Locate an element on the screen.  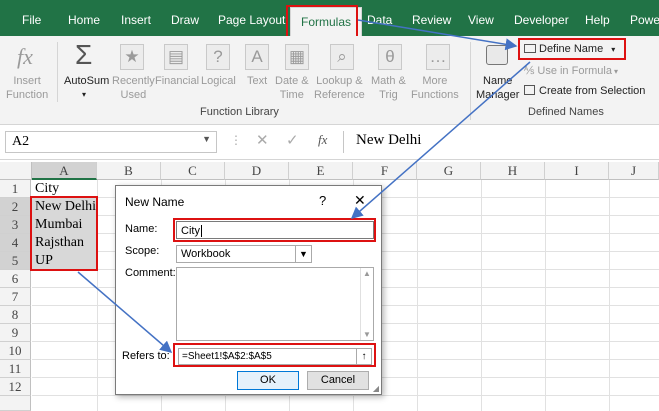
arrow-define-name-to-name-field is located at coordinates (440, 140).